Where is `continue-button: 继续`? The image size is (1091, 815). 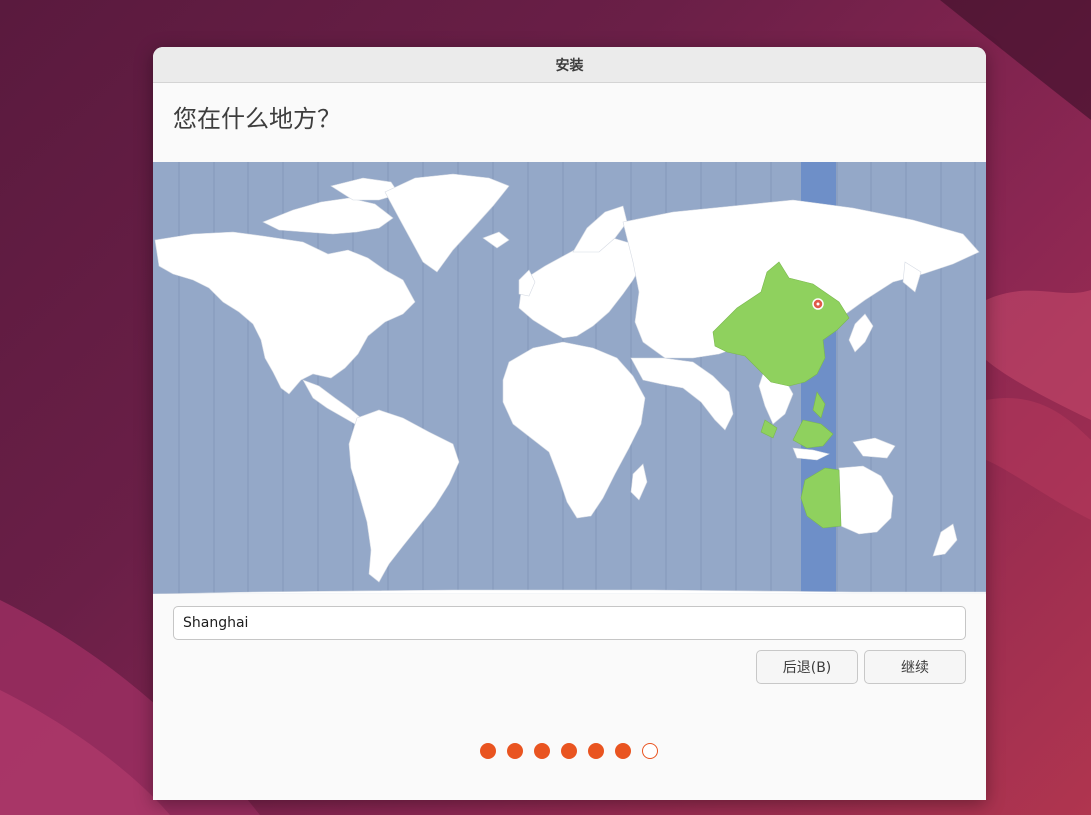
continue-button: 继续 is located at coordinates (915, 667).